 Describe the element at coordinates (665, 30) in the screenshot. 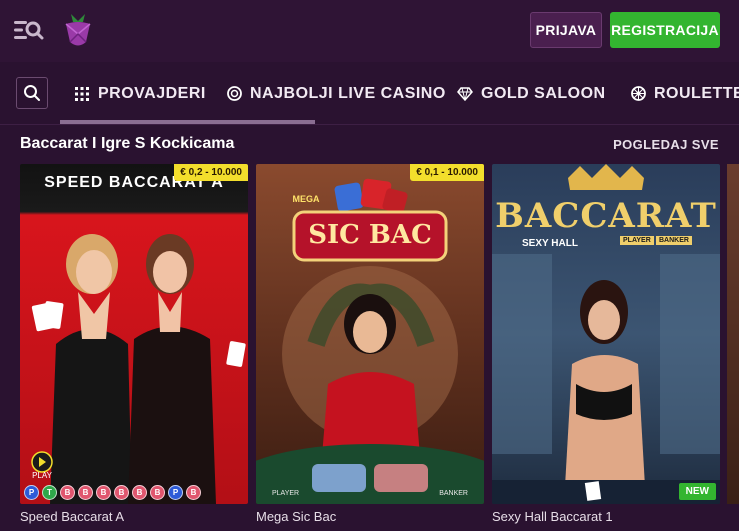

I see `register-button: REGISTRACIJA` at that location.